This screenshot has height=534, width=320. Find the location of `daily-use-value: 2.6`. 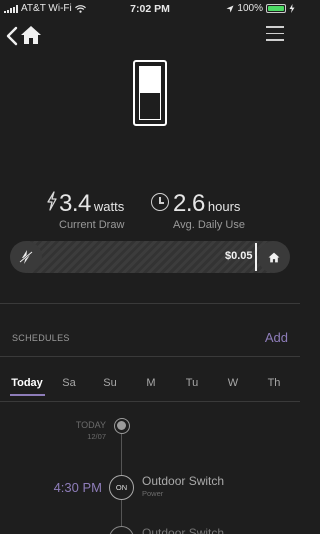

daily-use-value: 2.6 is located at coordinates (189, 203).